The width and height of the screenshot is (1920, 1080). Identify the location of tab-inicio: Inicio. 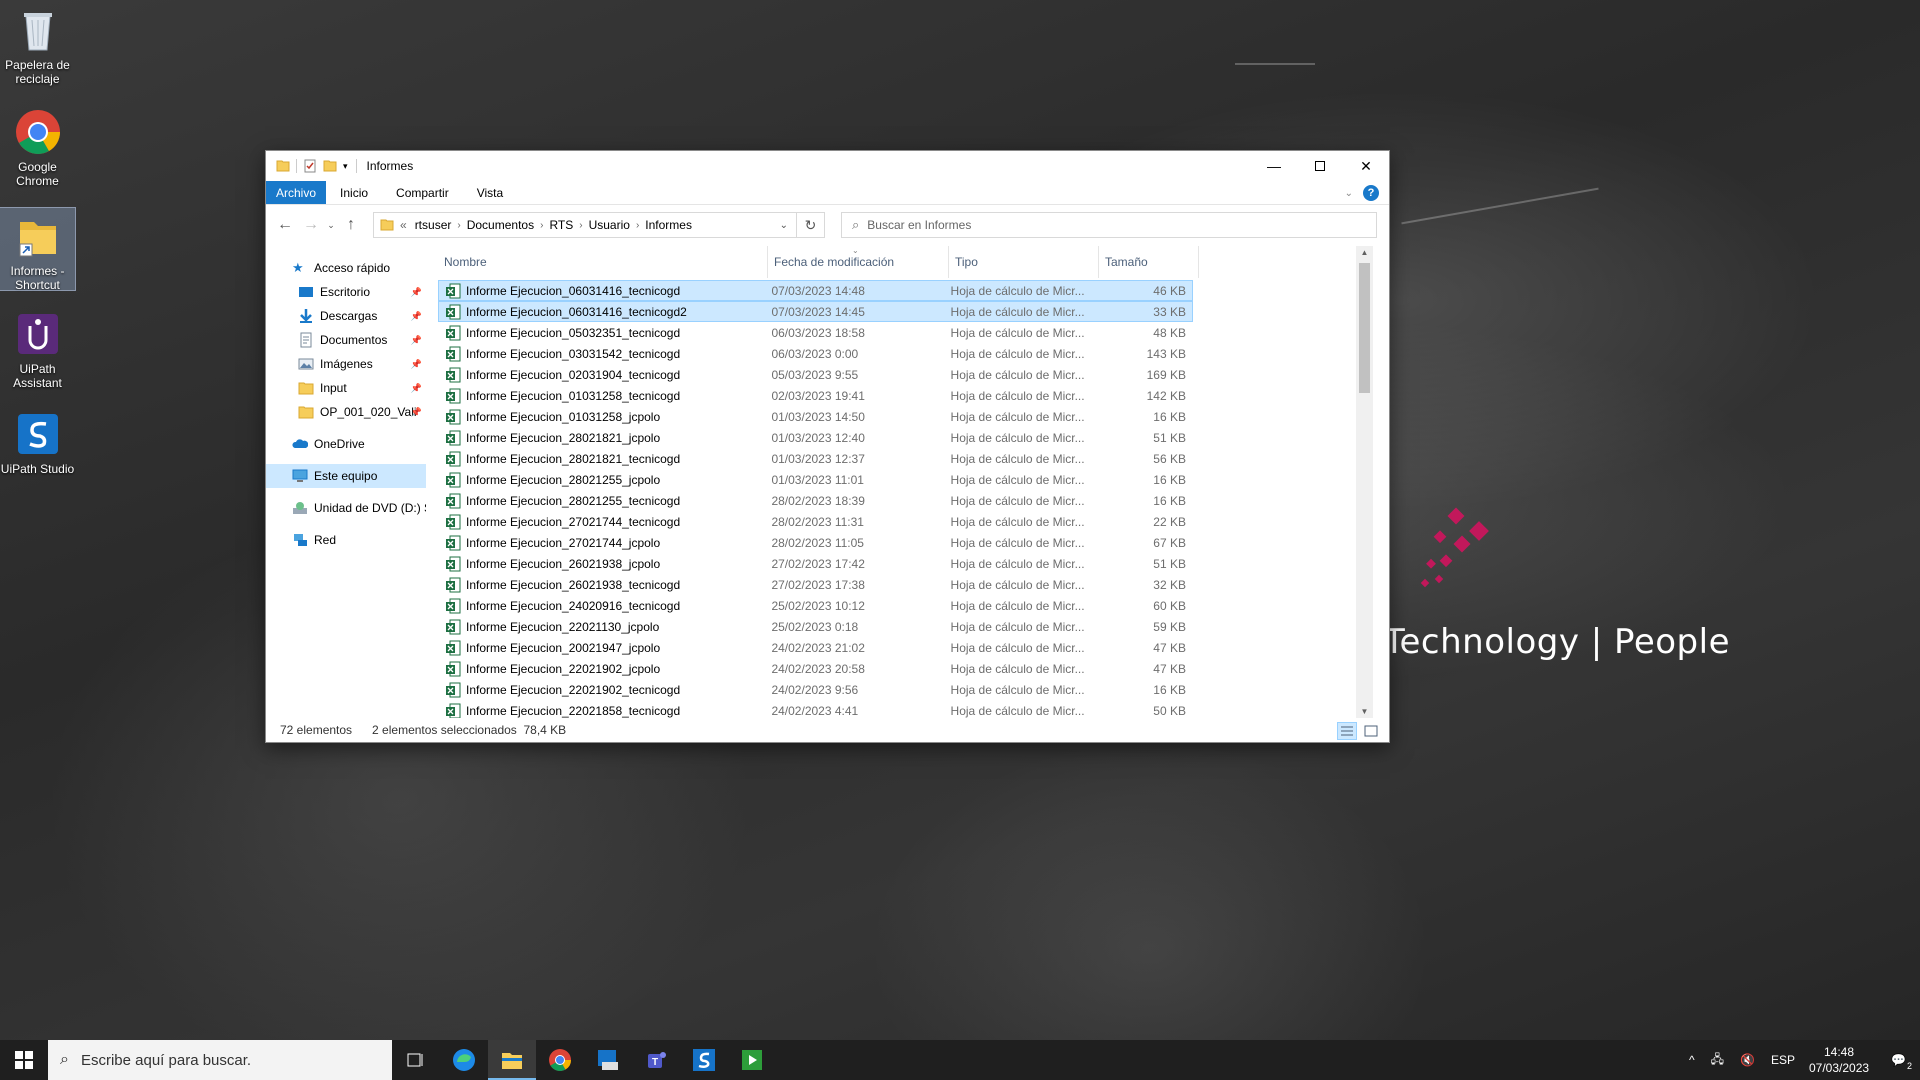
(354, 192).